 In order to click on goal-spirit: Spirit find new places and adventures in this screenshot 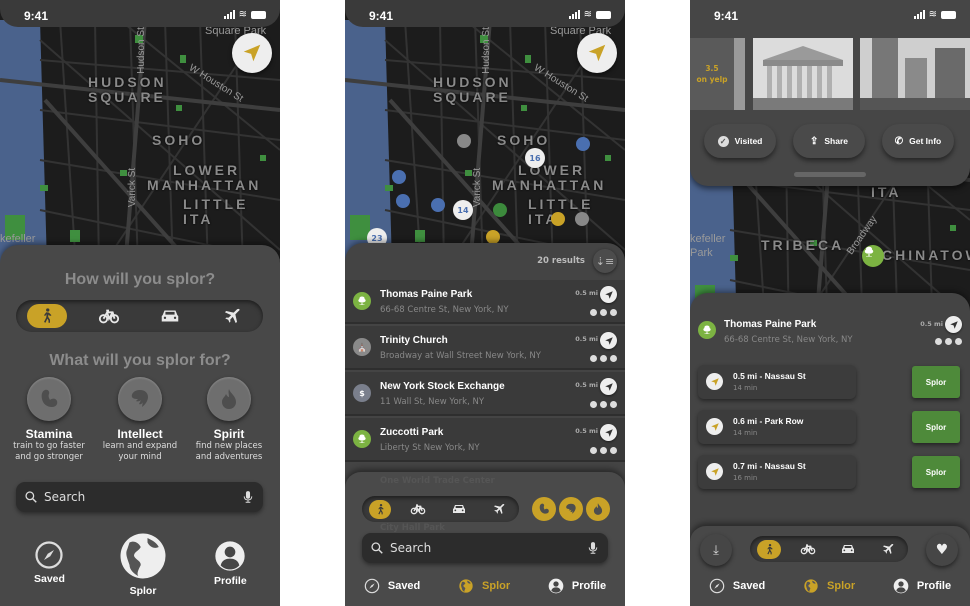, I will do `click(229, 420)`.